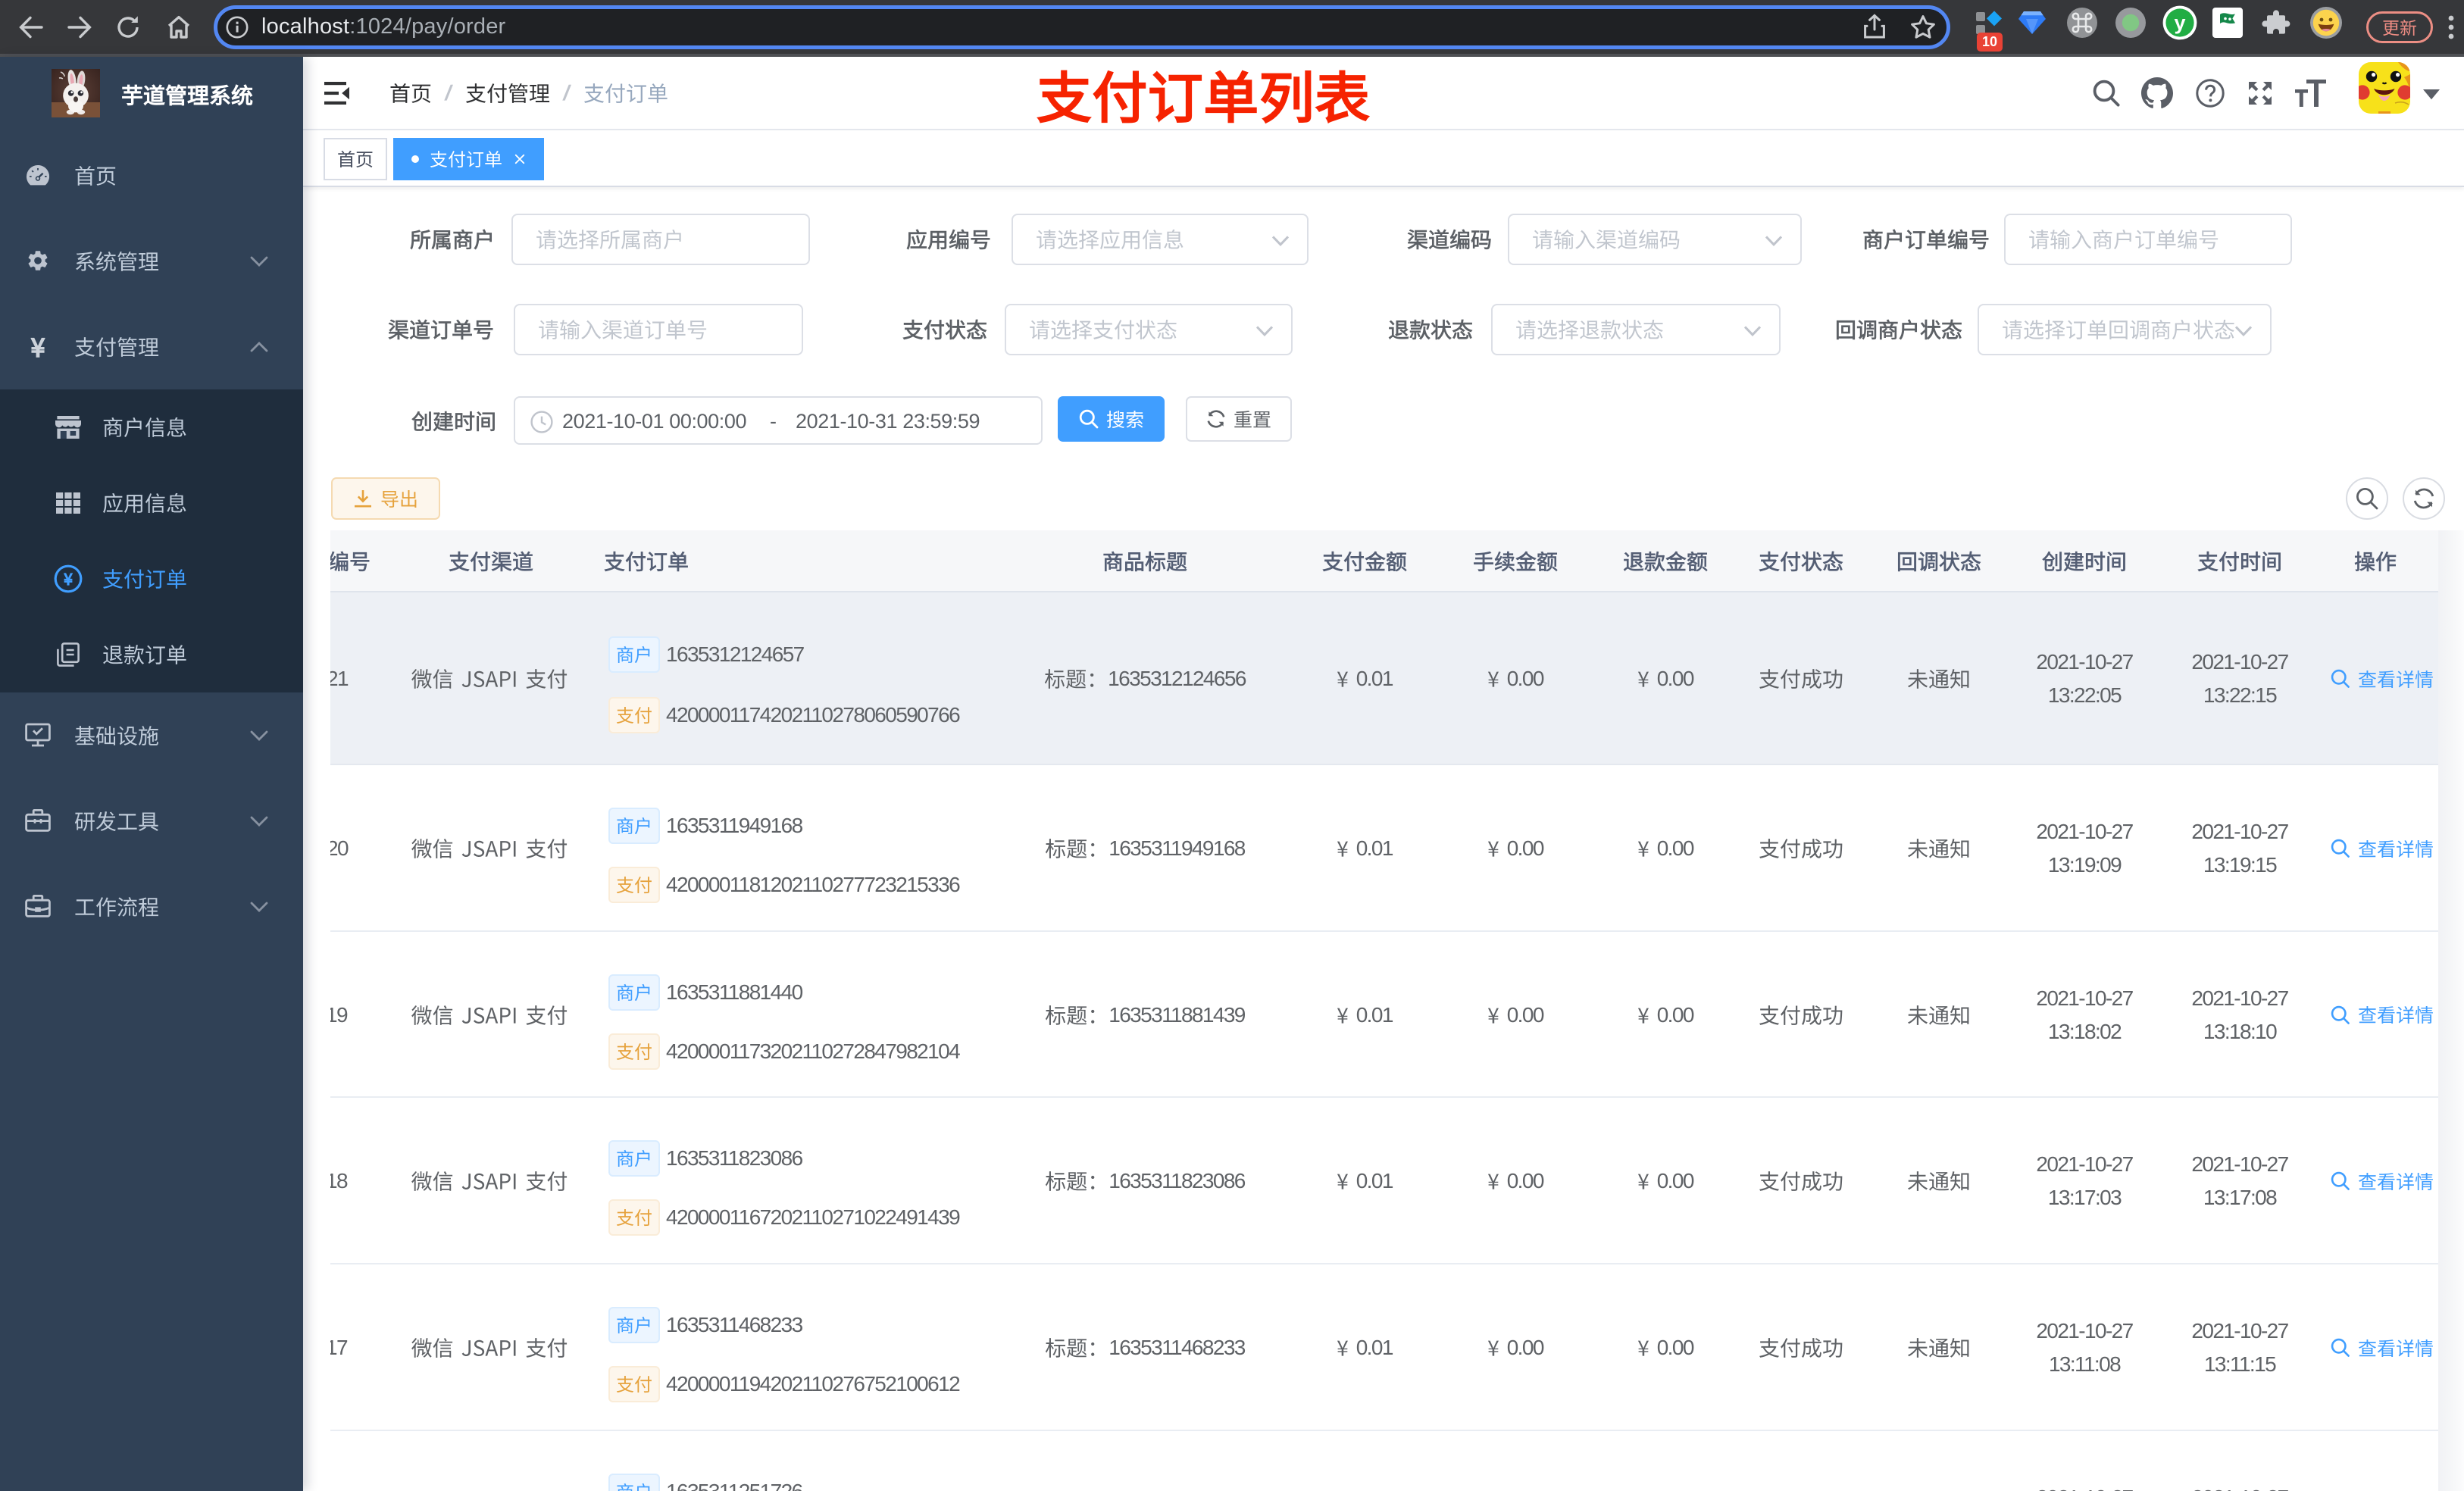  I want to click on svg-text: y, so click(2179, 22).